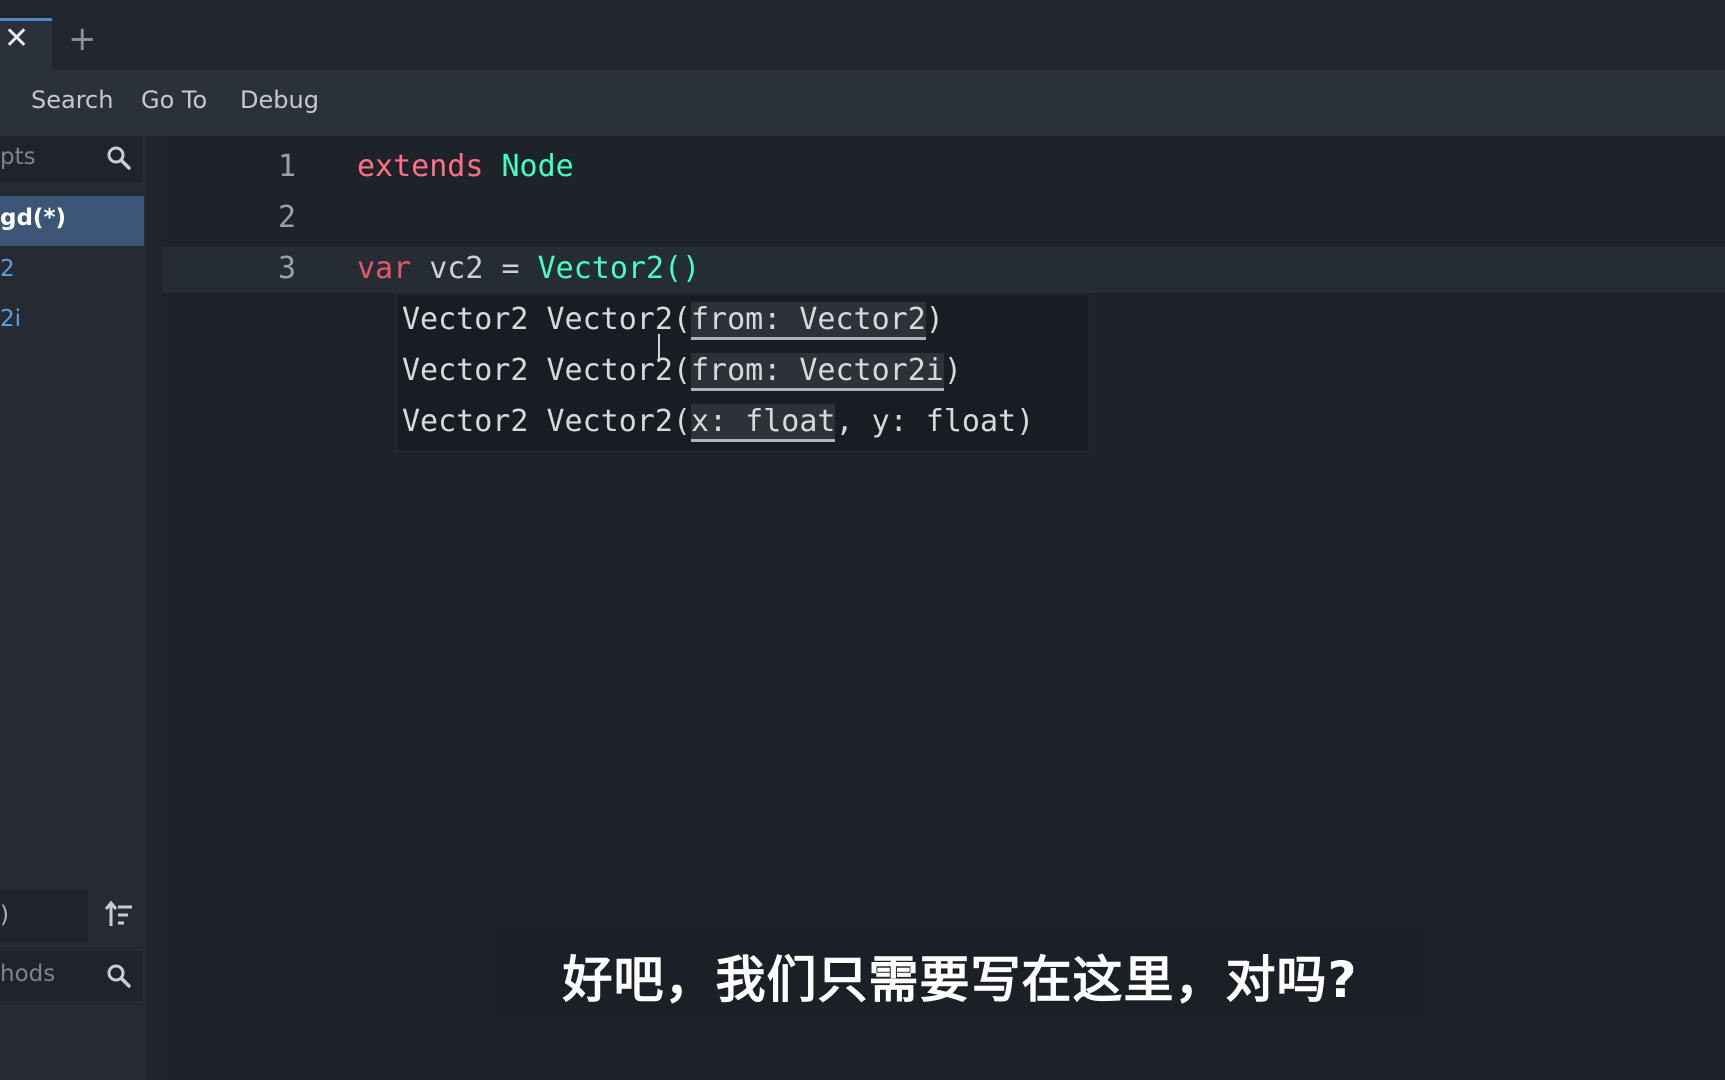 Image resolution: width=1725 pixels, height=1080 pixels. What do you see at coordinates (935, 421) in the screenshot?
I see `signature-rest: , y: float)` at bounding box center [935, 421].